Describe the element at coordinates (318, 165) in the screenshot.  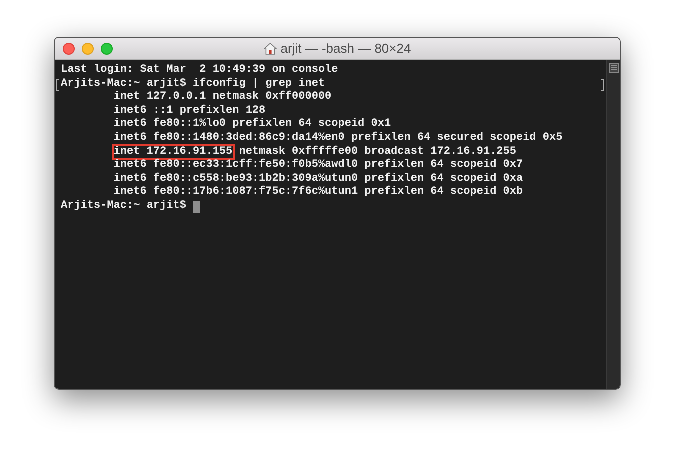
I see `terminal-line: inet6 fe80::ec33:1cff:fe50:f0b5%awdl0 prefixlen 64 scopeid 0x7` at that location.